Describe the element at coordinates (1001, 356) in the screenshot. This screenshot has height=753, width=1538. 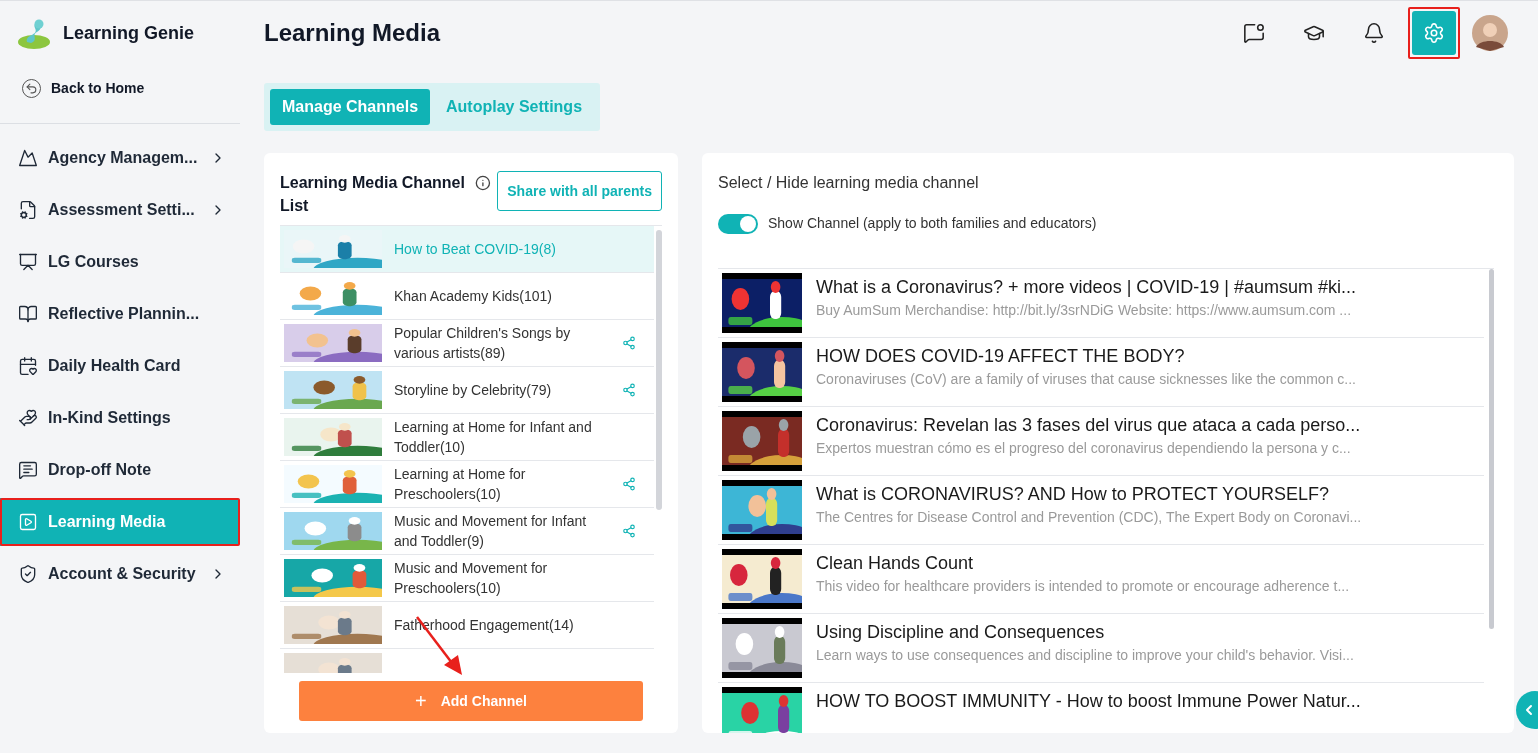
I see `video-title: HOW DOES COVID-19 AFFECT THE BODY?` at that location.